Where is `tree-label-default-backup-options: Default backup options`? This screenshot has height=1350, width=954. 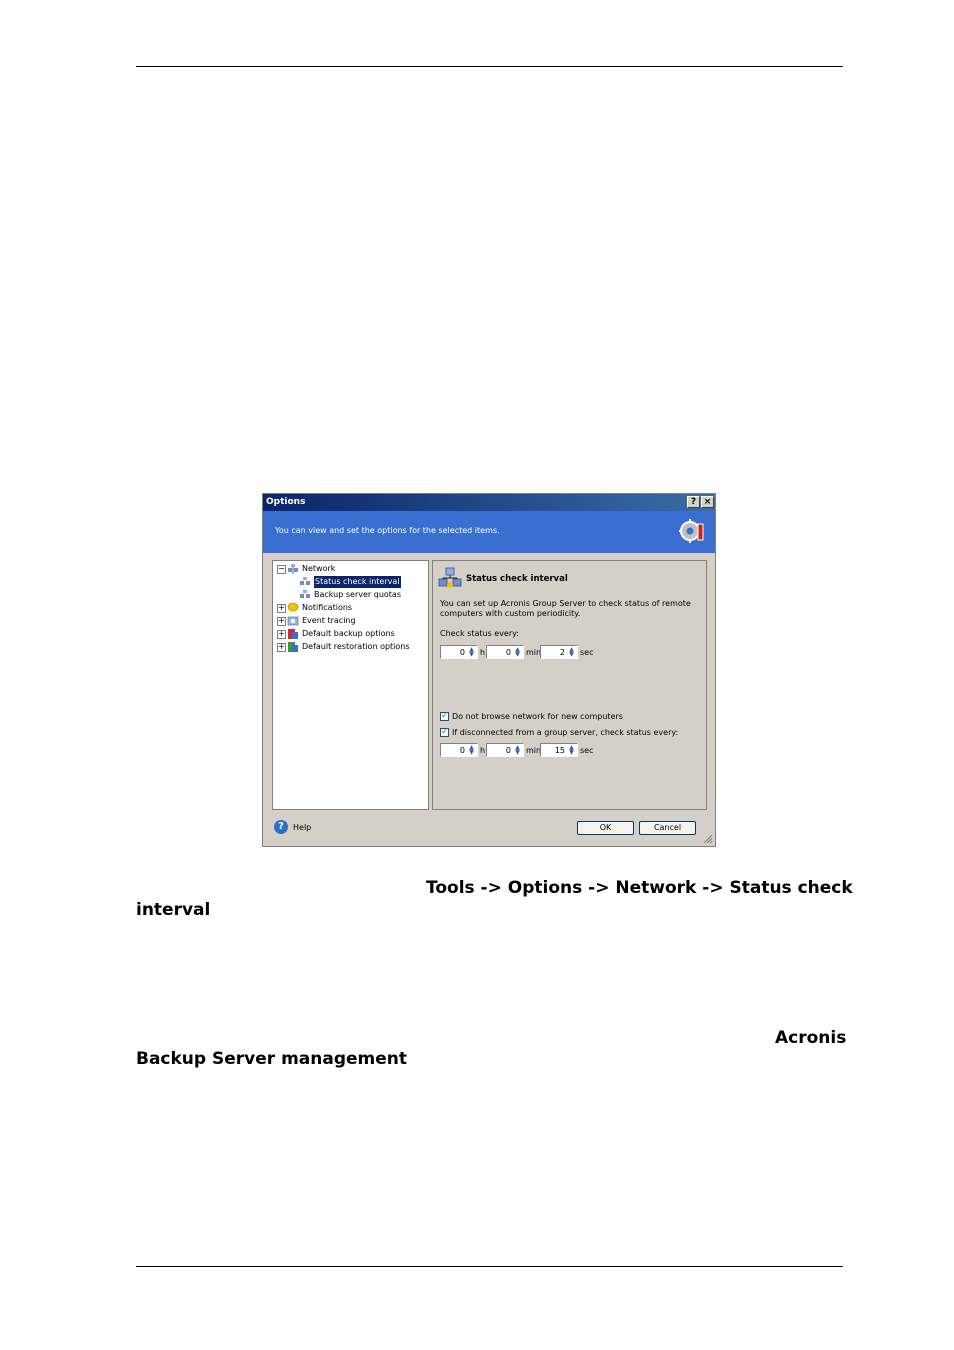
tree-label-default-backup-options: Default backup options is located at coordinates (348, 633).